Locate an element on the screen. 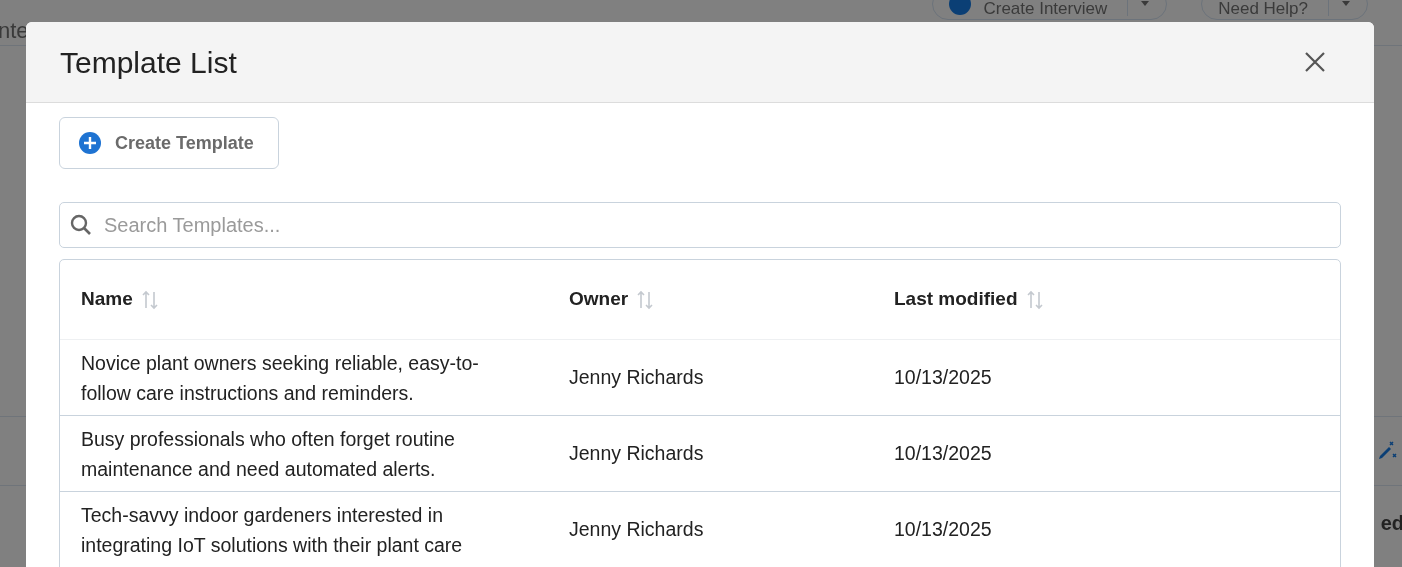 This screenshot has height=567, width=1402. search-icon is located at coordinates (81, 225).